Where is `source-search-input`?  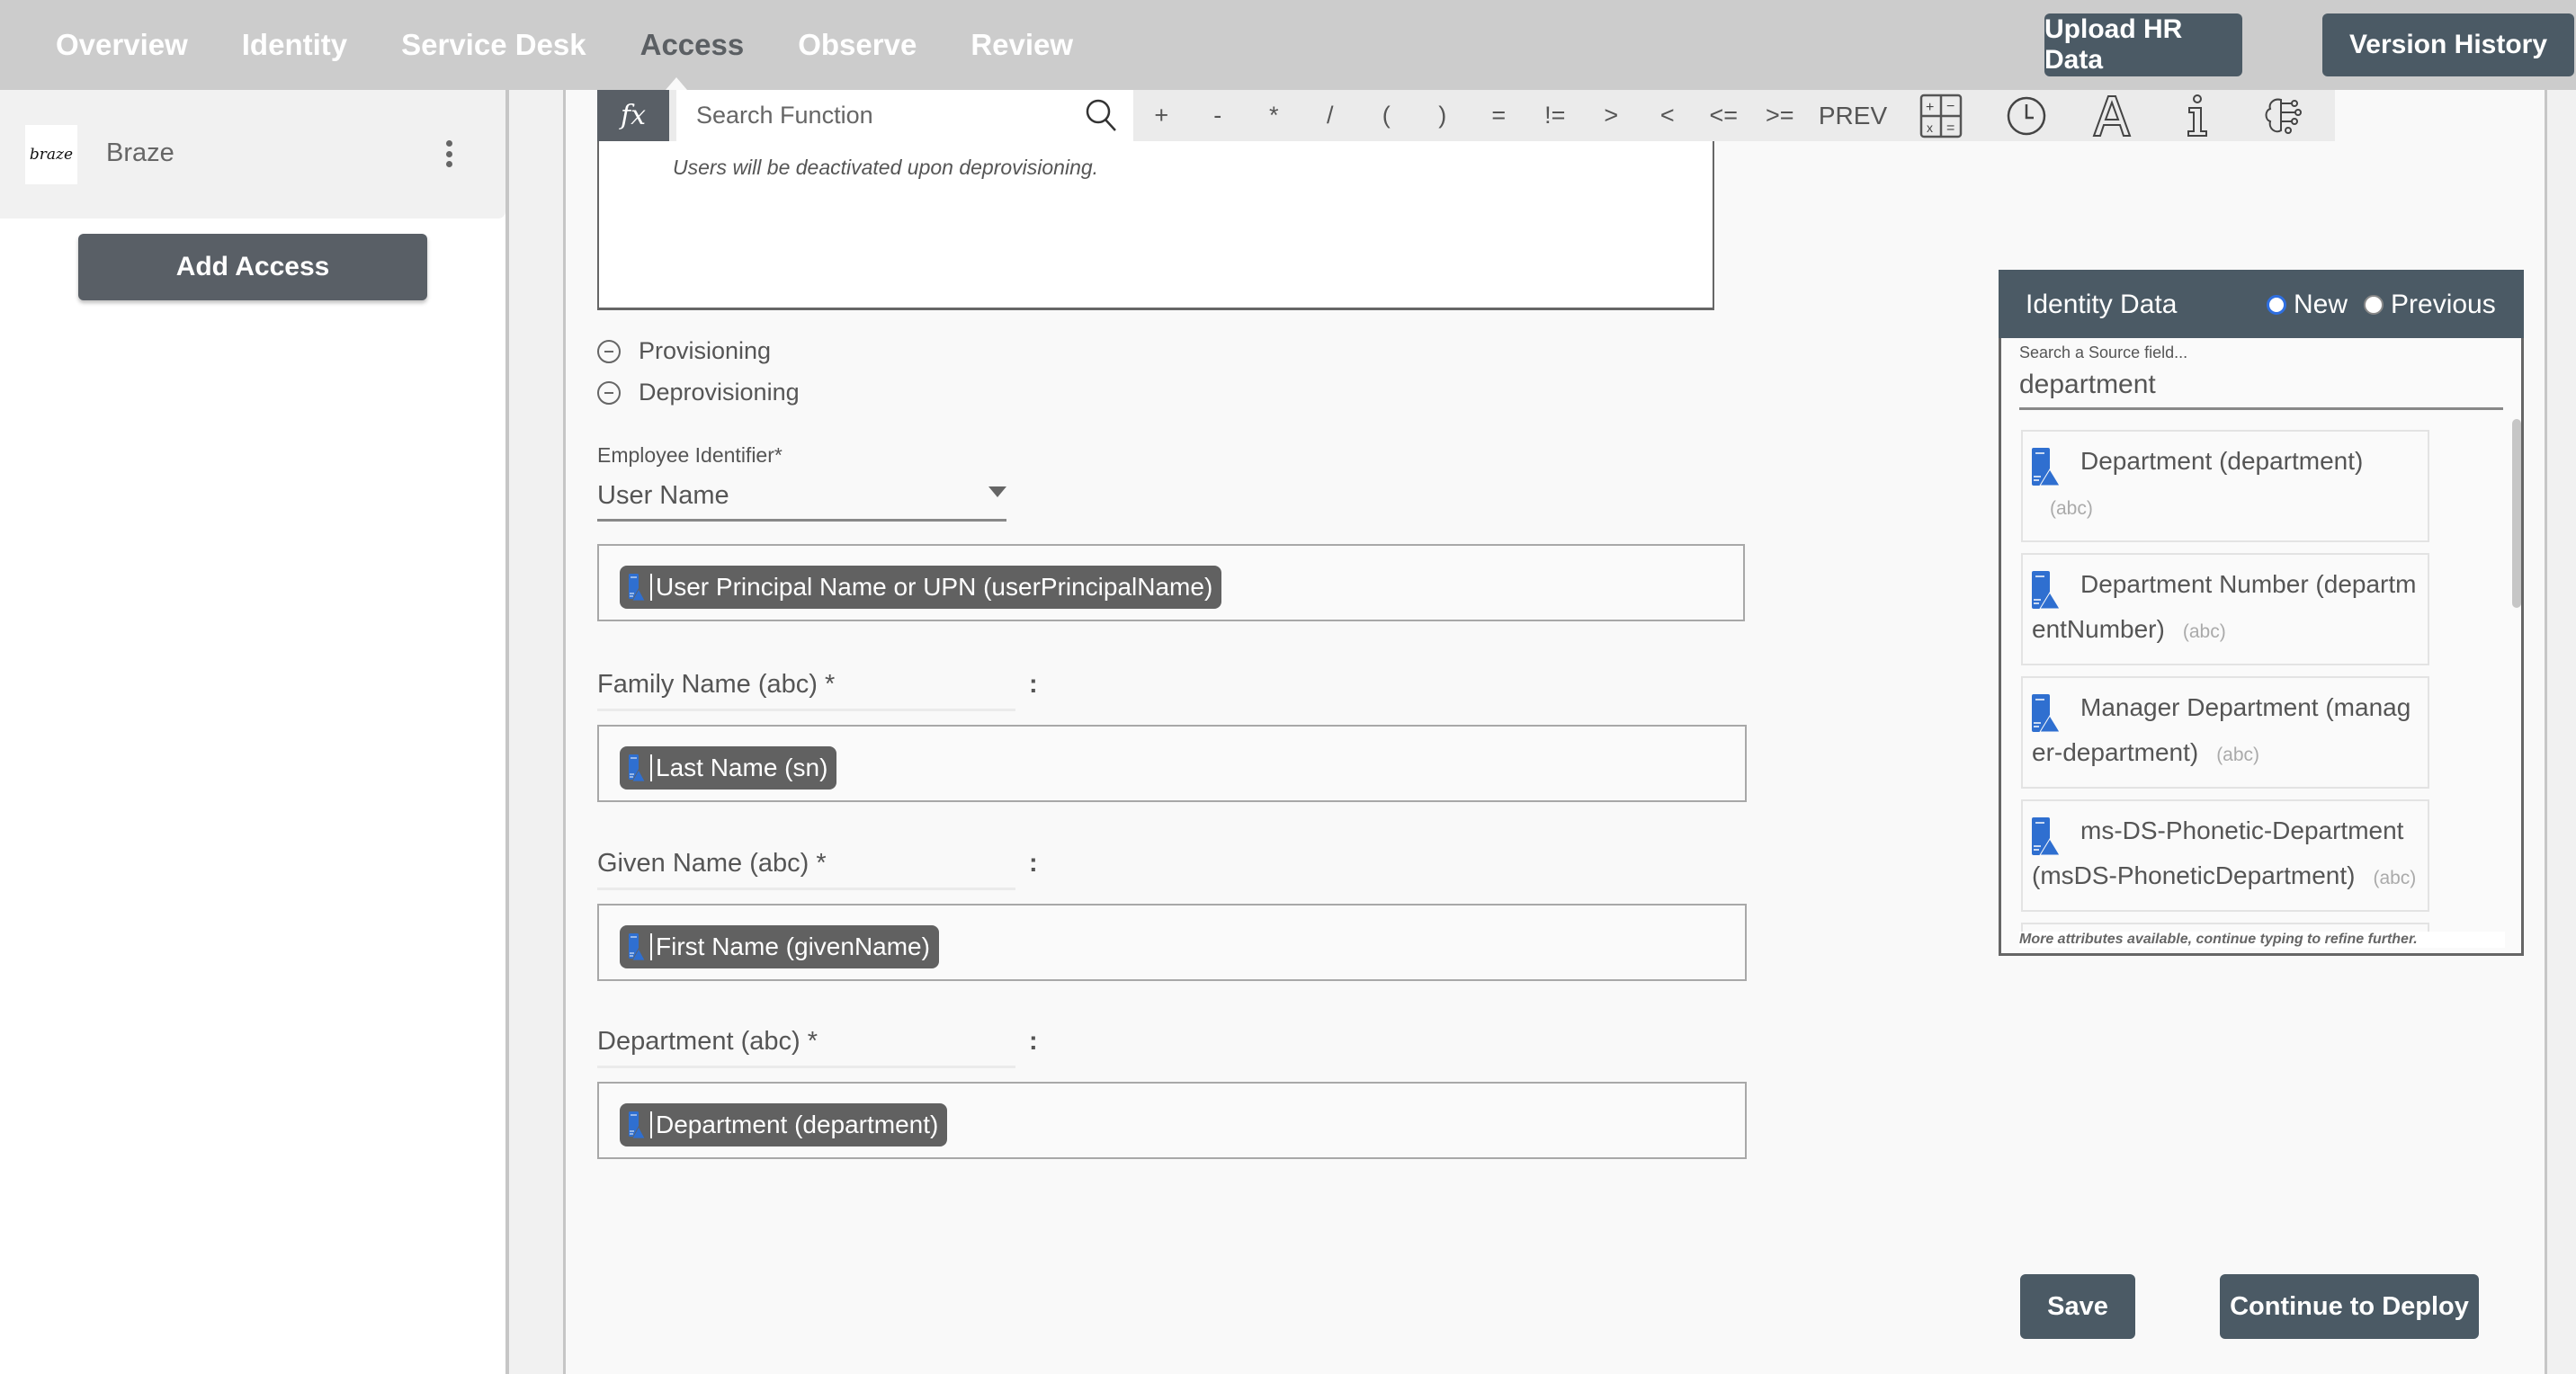
source-search-input is located at coordinates (2261, 385).